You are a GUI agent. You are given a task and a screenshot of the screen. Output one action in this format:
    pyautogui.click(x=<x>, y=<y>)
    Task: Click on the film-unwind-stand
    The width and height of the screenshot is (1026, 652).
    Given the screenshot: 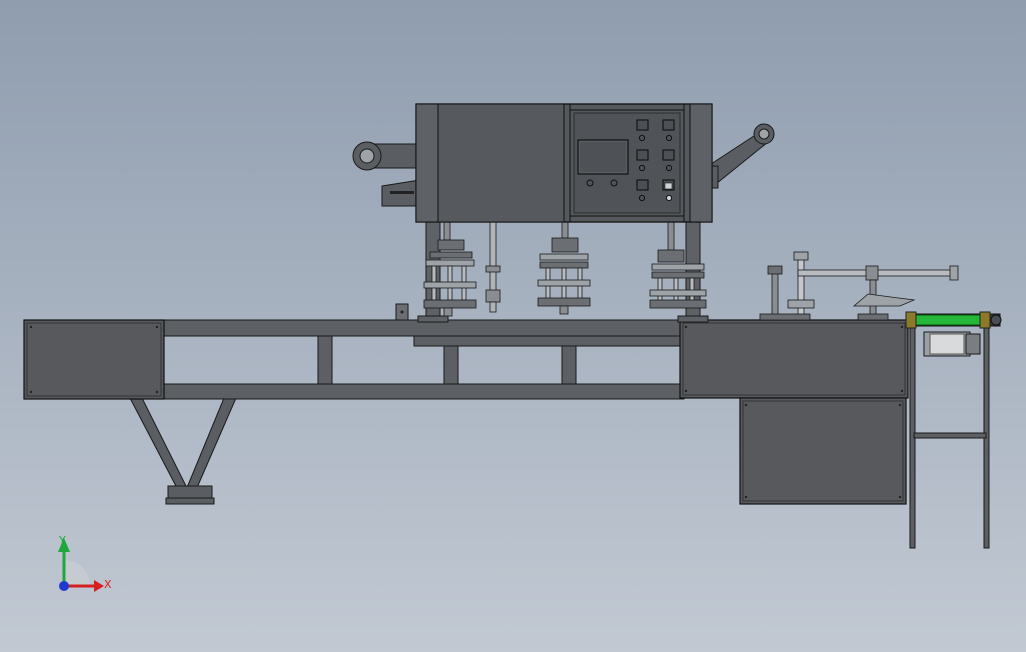 What is the action you would take?
    pyautogui.click(x=949, y=435)
    